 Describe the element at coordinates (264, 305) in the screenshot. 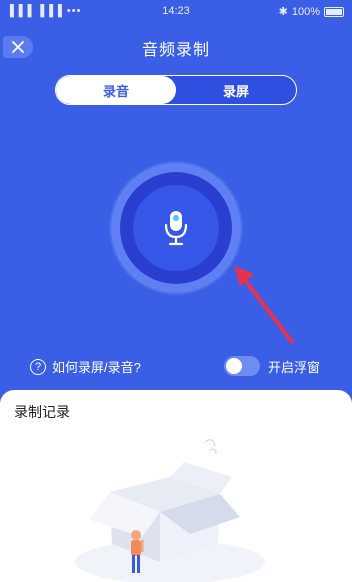

I see `annotation-arrow-icon` at that location.